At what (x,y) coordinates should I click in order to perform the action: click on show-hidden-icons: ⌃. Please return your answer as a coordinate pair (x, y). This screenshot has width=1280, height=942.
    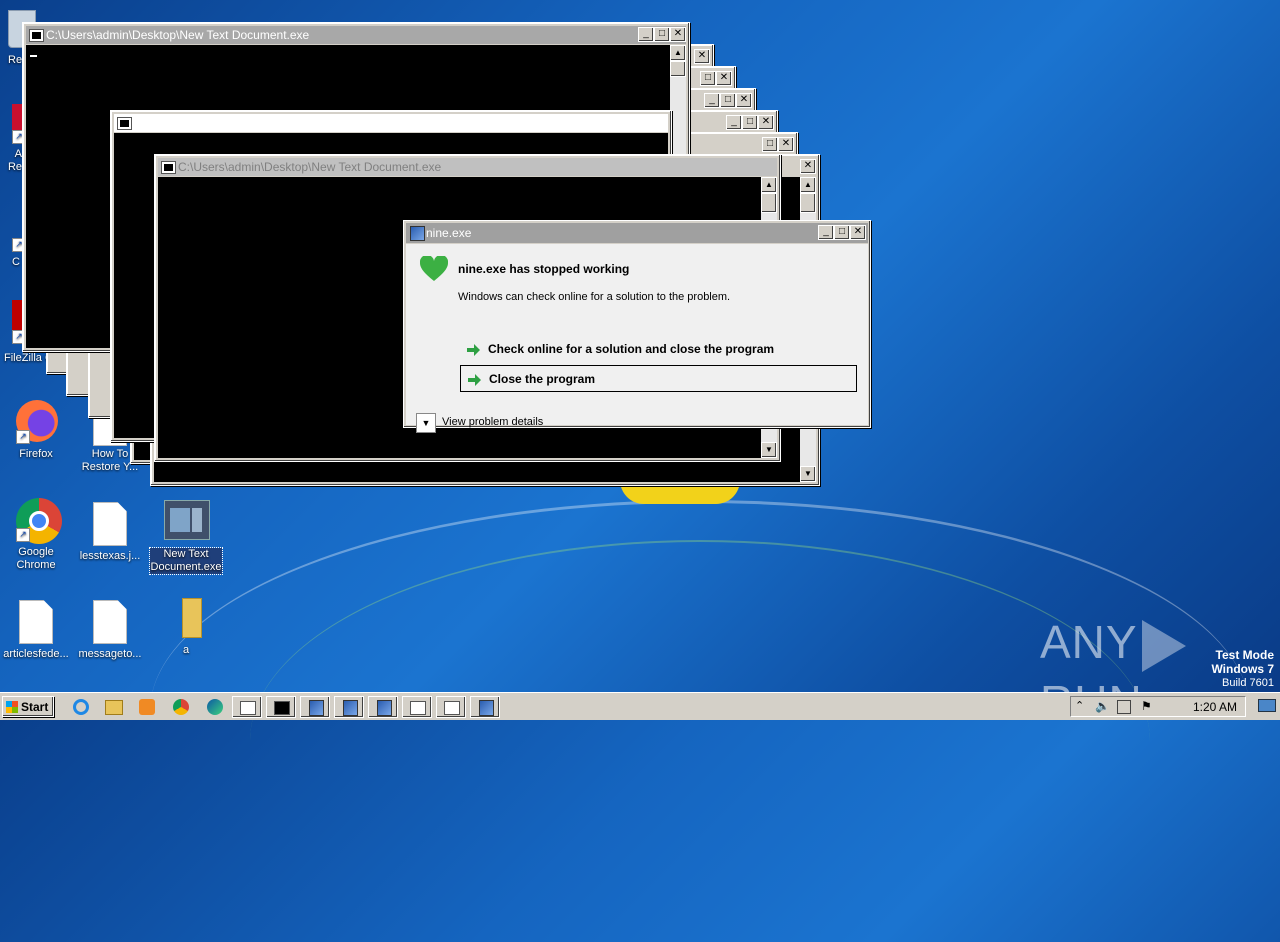
    Looking at the image, I should click on (1079, 705).